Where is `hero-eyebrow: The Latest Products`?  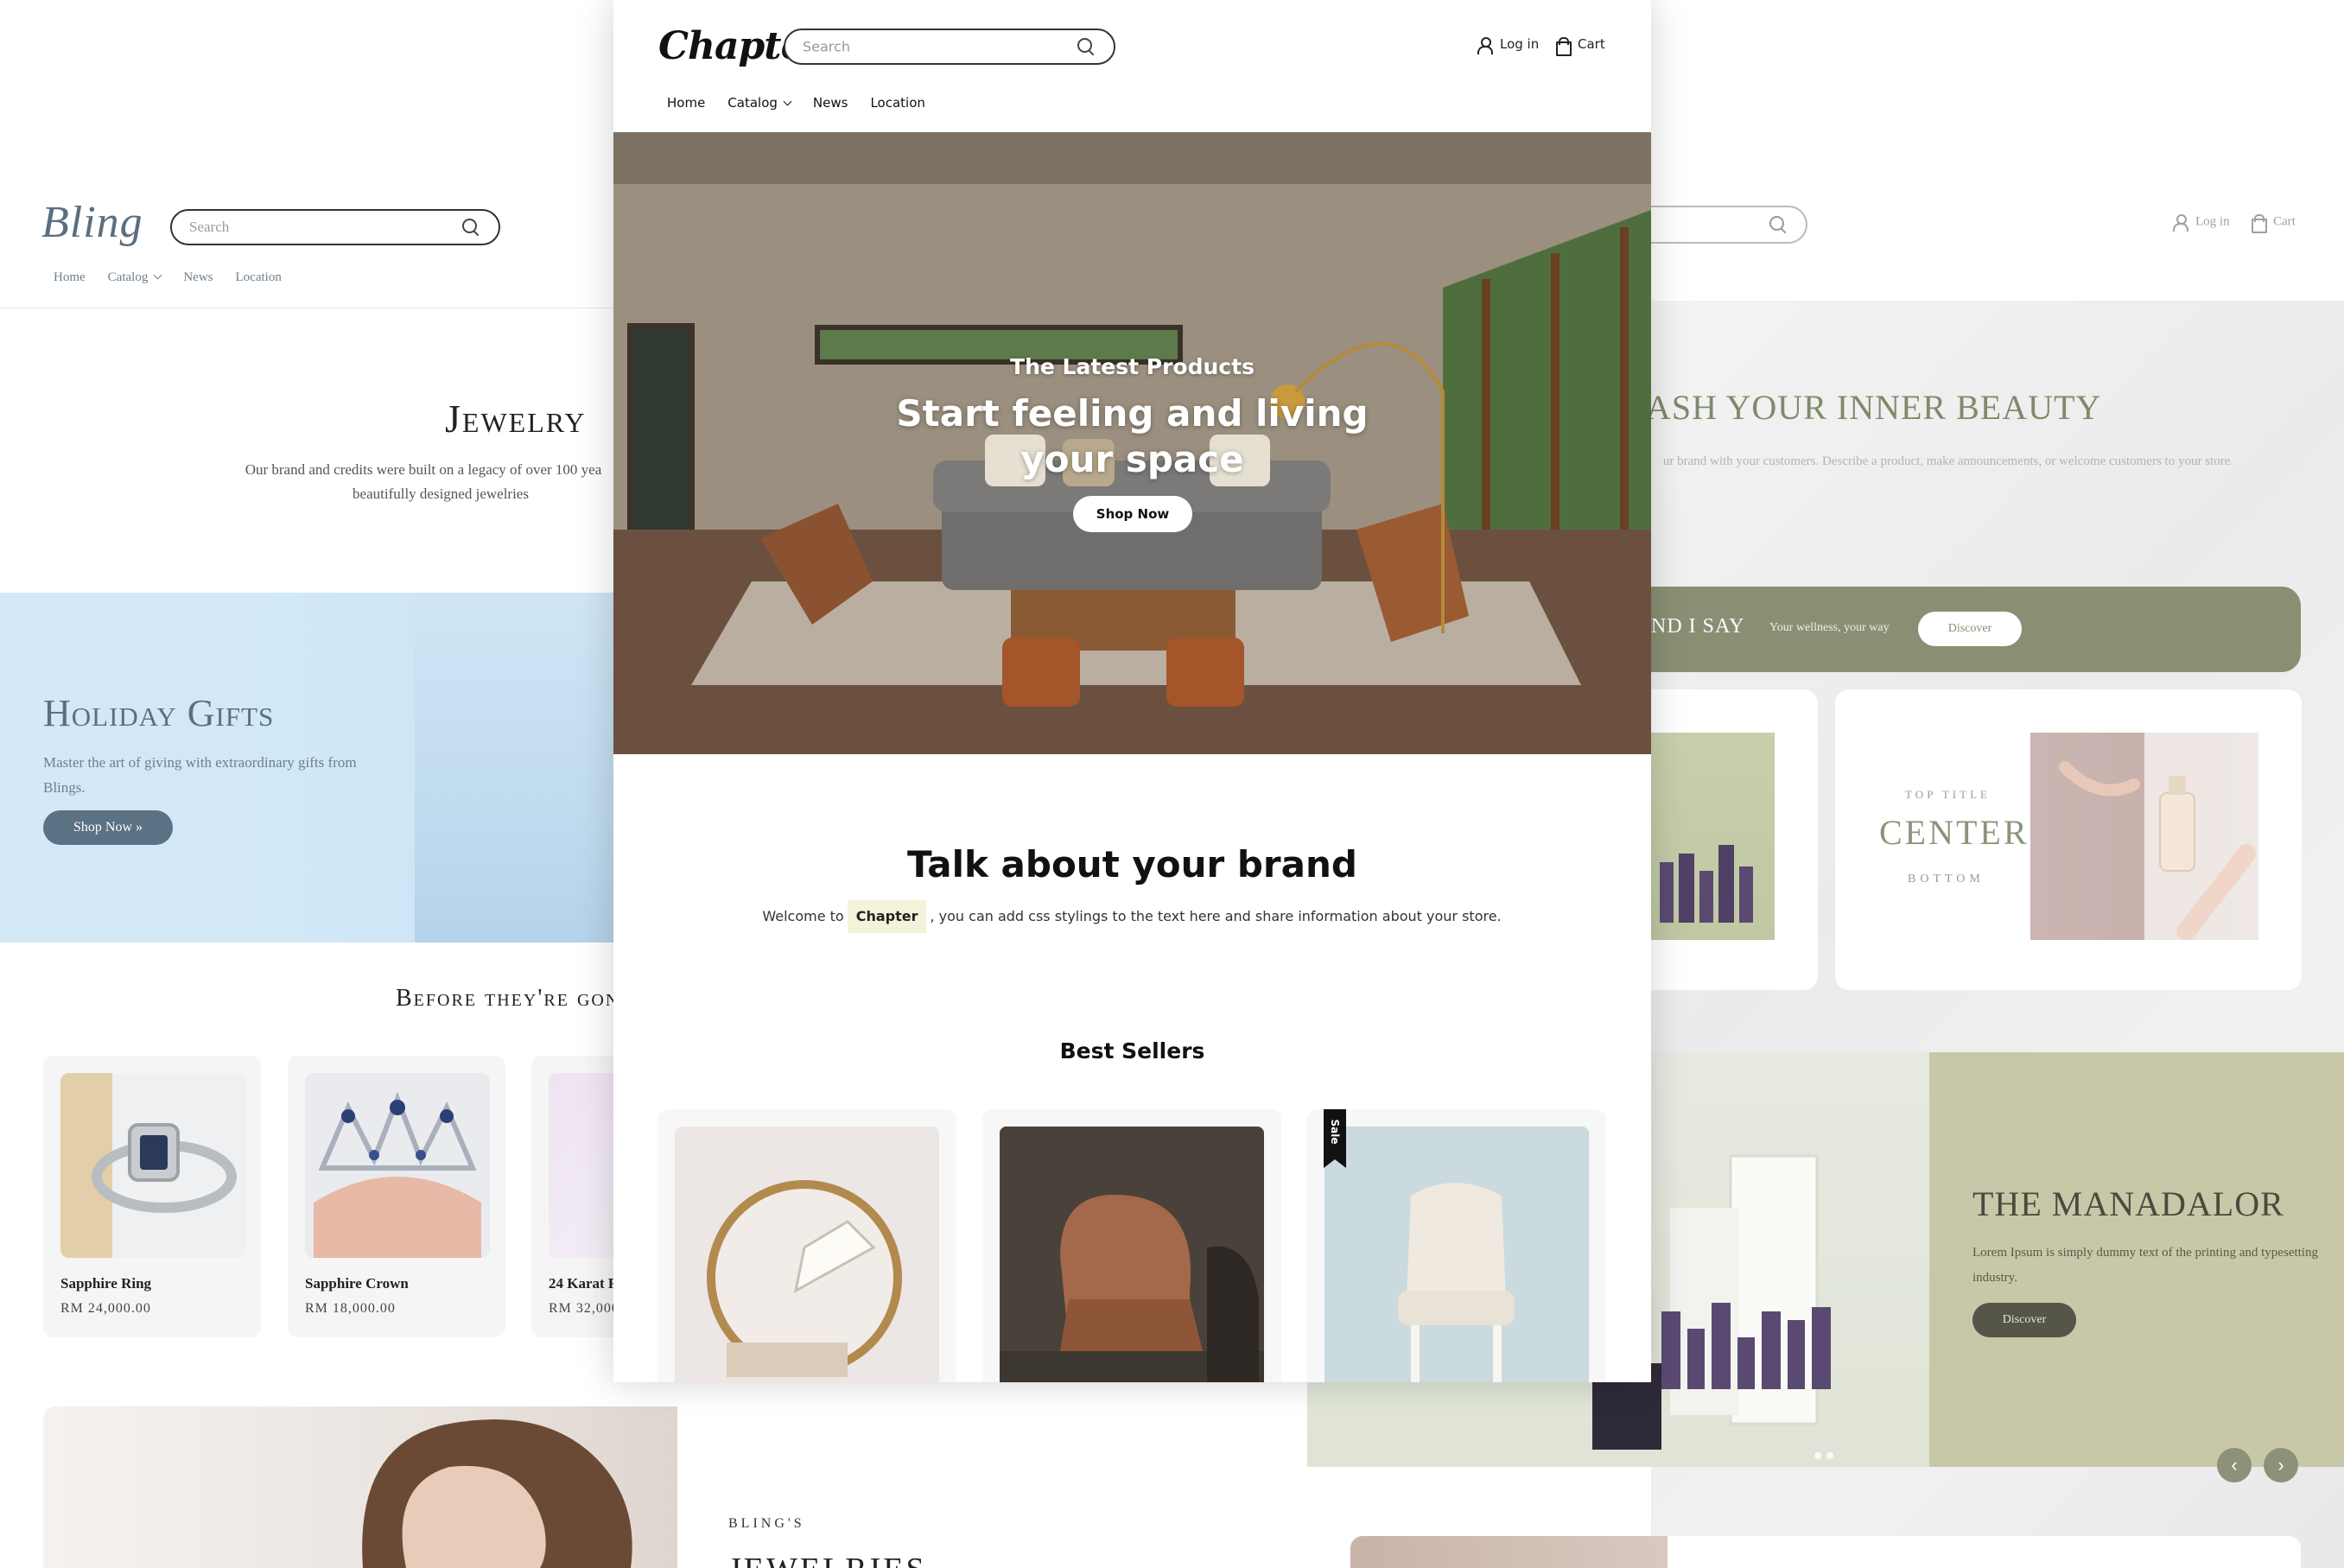 hero-eyebrow: The Latest Products is located at coordinates (1132, 366).